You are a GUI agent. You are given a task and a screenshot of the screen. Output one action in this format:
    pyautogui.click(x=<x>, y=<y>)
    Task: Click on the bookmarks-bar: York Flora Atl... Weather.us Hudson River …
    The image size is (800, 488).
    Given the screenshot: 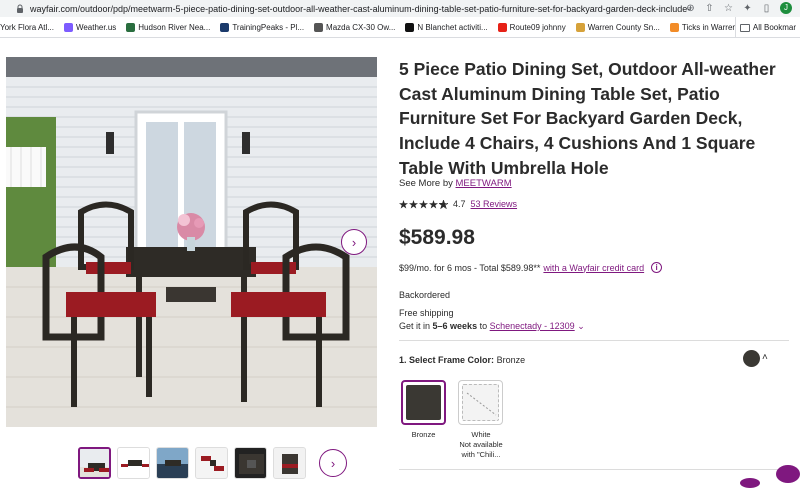 What is the action you would take?
    pyautogui.click(x=400, y=27)
    